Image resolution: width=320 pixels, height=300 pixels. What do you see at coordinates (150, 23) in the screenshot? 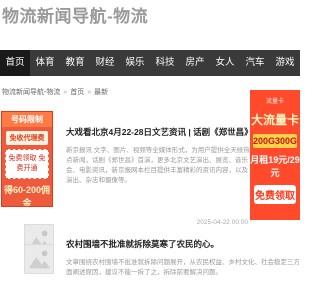
I see `site-header: 物流新闻导航-物流` at bounding box center [150, 23].